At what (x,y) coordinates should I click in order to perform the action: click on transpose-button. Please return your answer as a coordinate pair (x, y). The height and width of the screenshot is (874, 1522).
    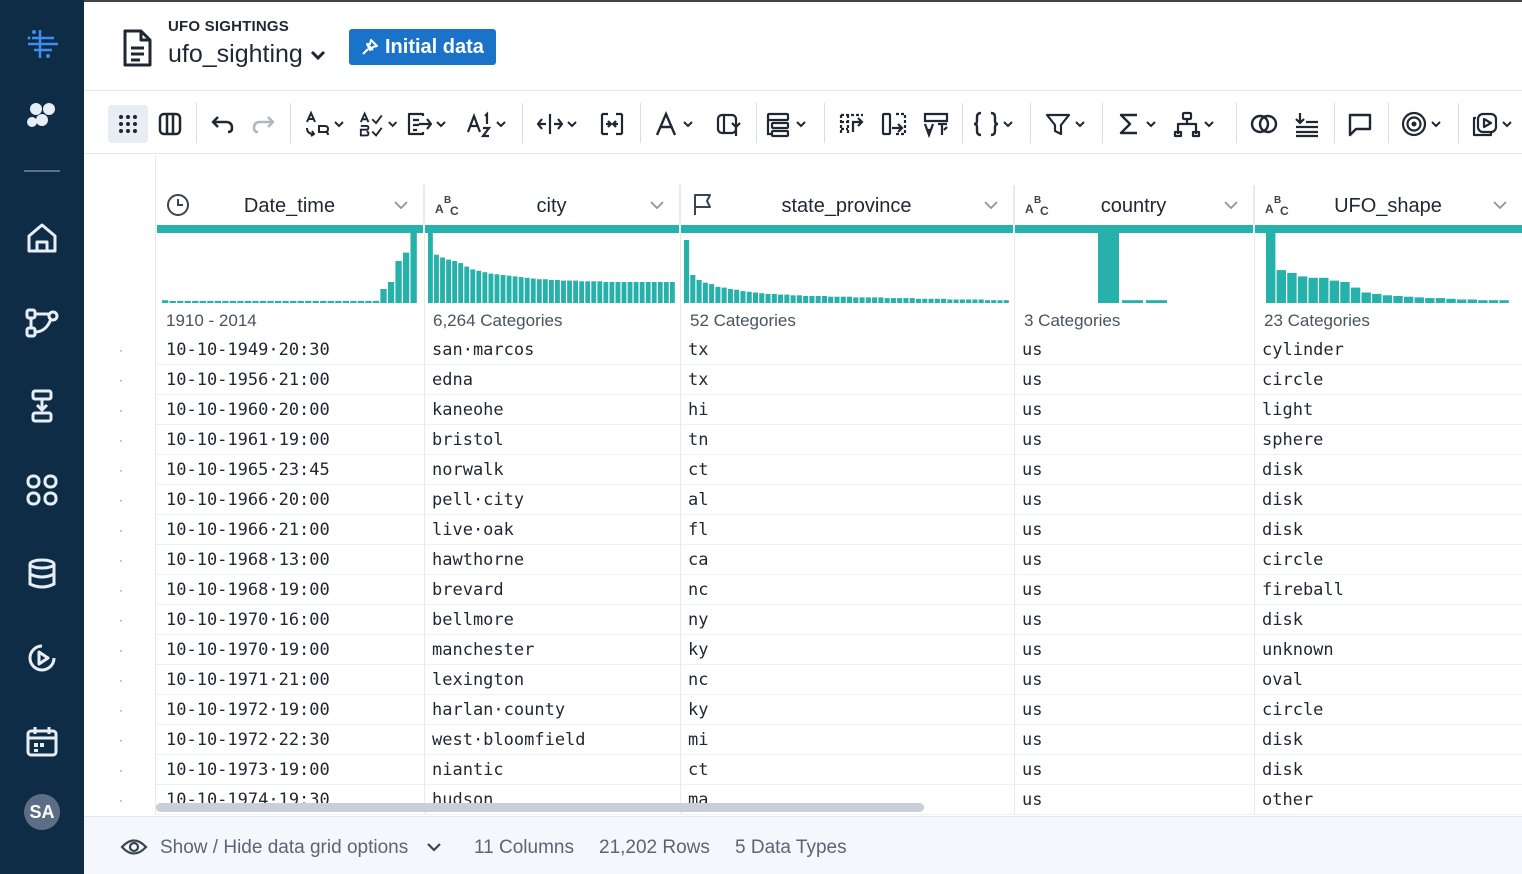
    Looking at the image, I should click on (936, 124).